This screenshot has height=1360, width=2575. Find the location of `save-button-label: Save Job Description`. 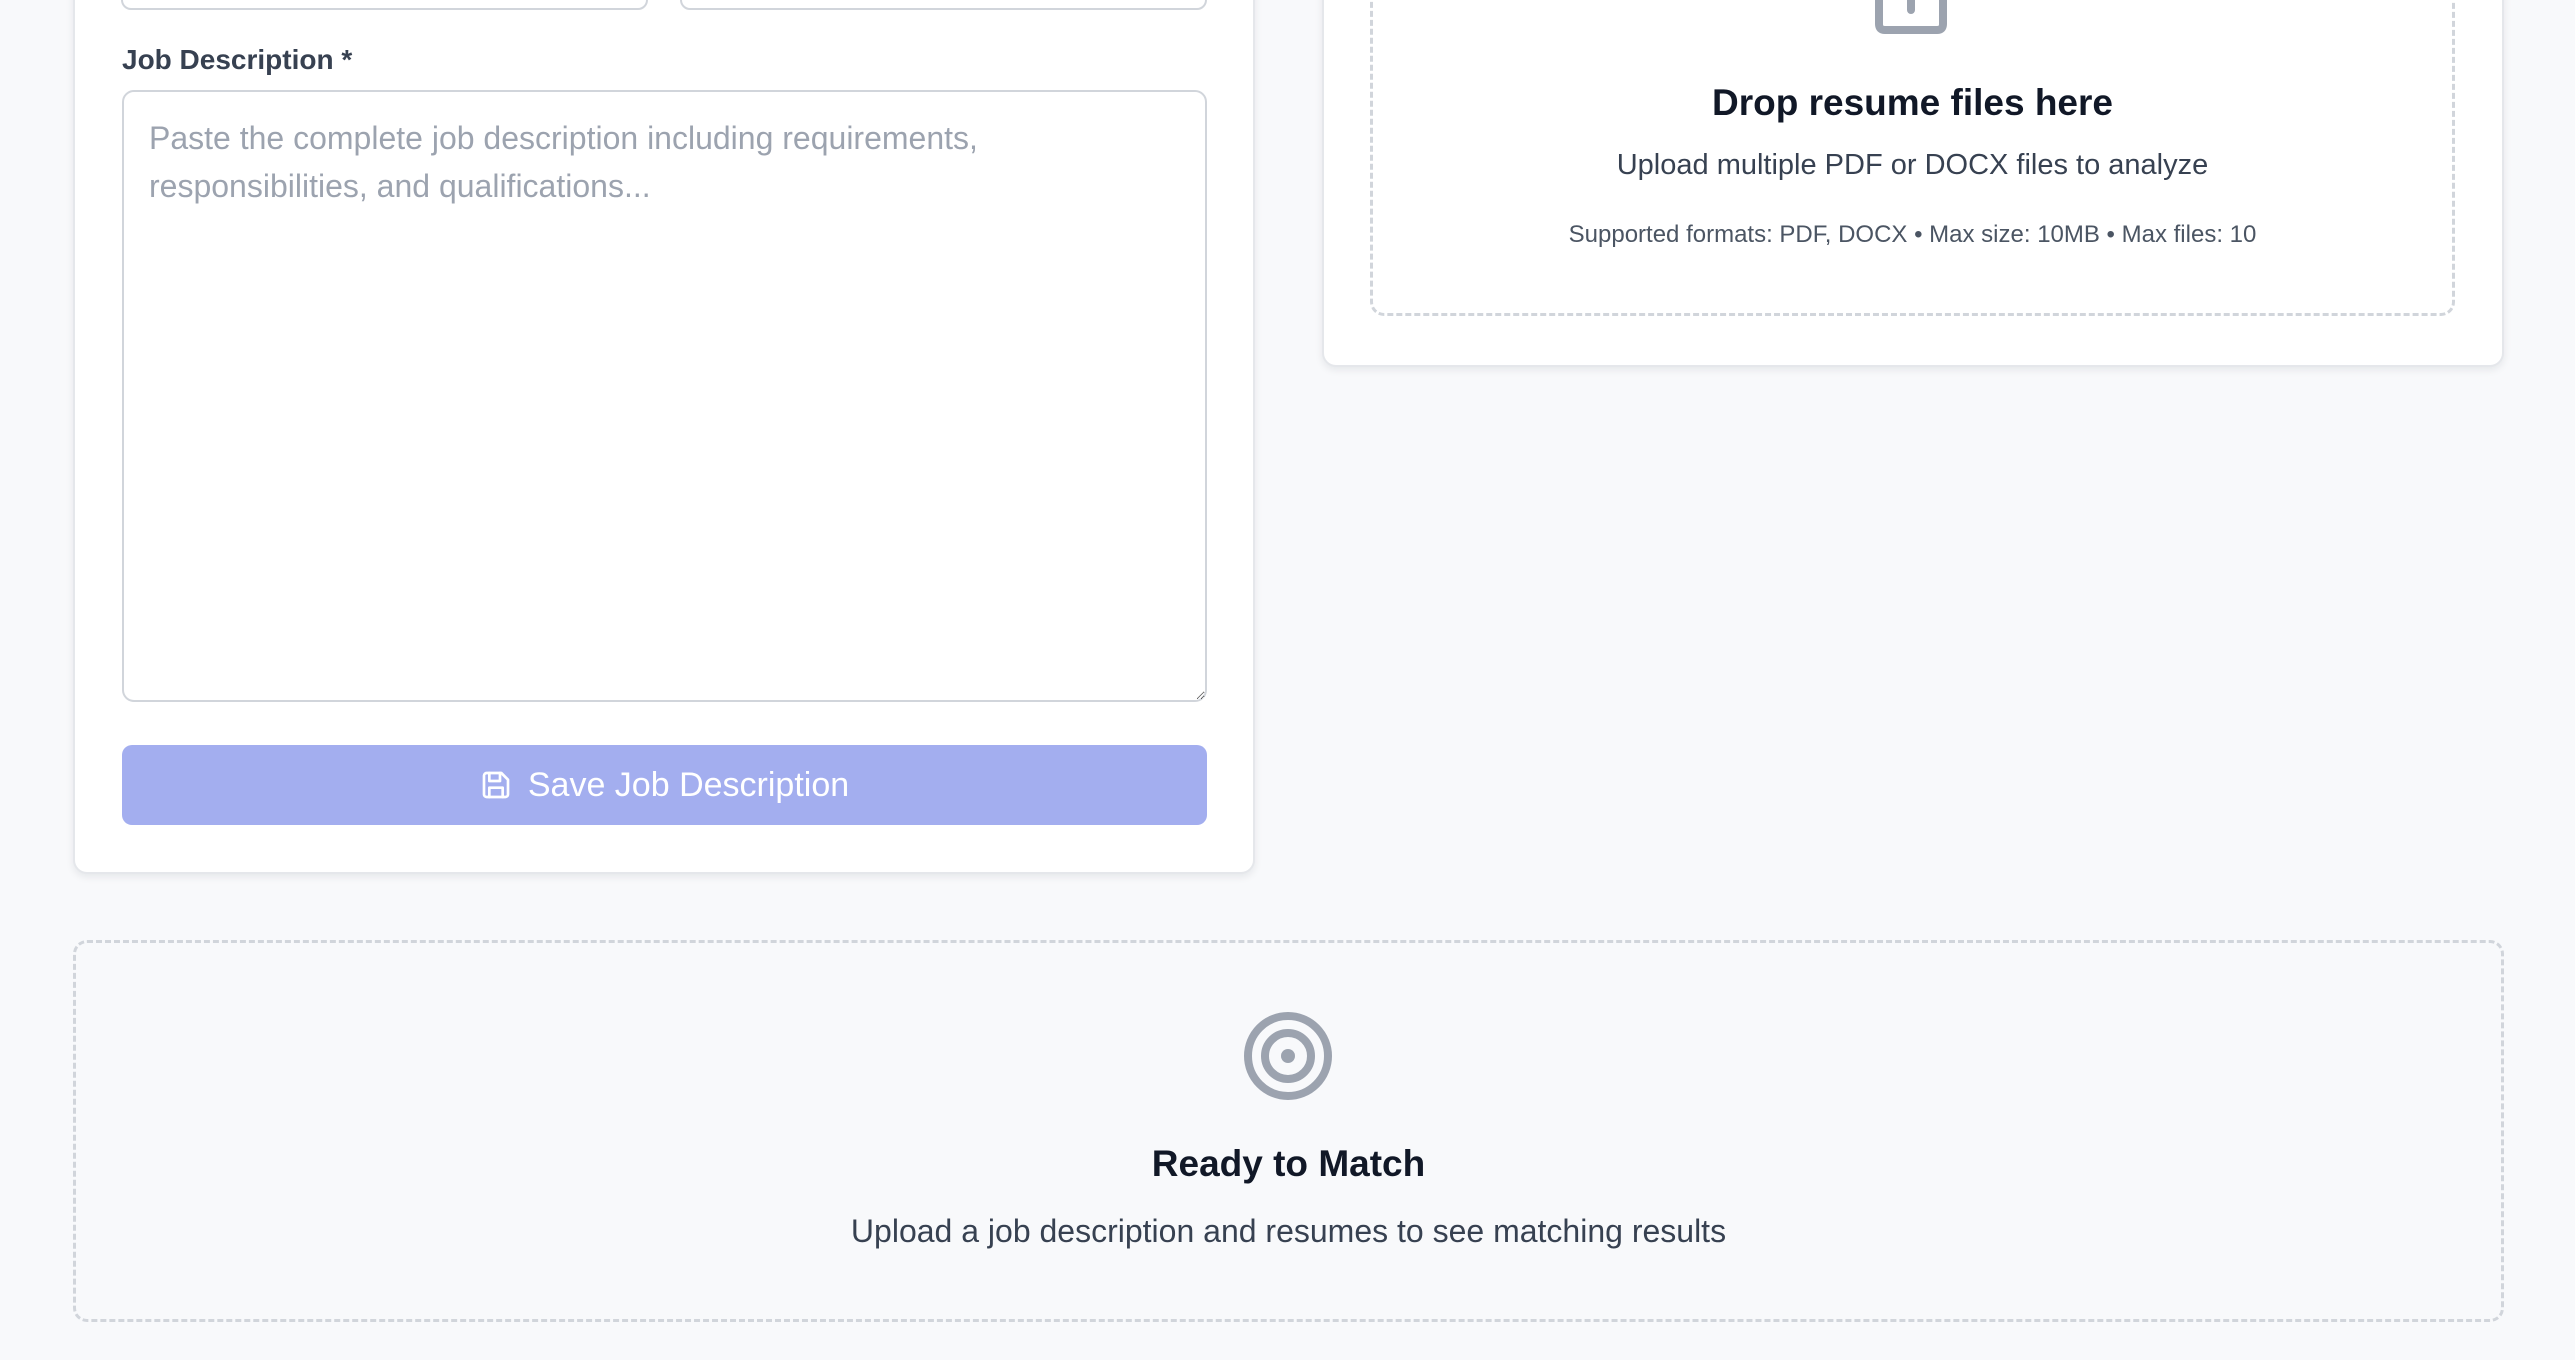

save-button-label: Save Job Description is located at coordinates (688, 784).